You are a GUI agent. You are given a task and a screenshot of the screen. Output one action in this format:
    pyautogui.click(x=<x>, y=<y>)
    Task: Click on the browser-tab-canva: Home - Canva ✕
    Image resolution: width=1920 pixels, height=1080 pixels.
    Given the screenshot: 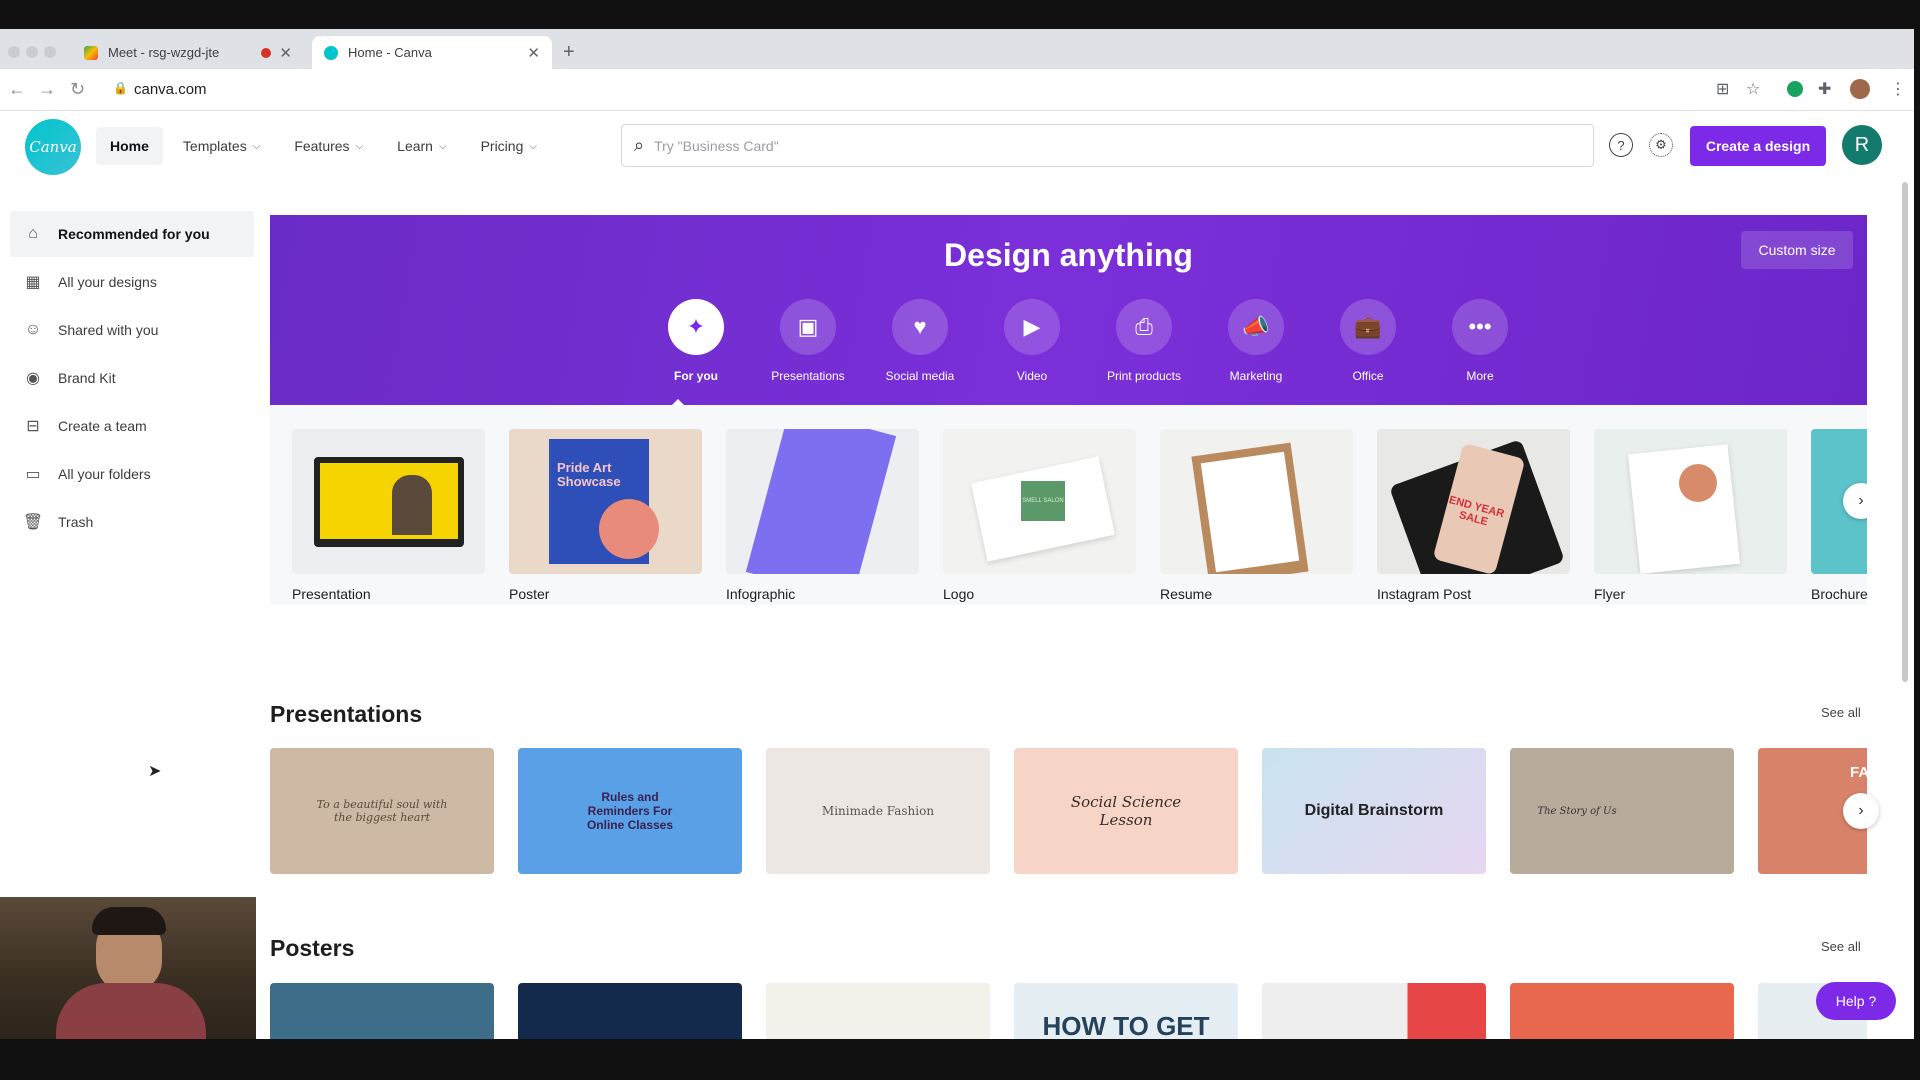 What is the action you would take?
    pyautogui.click(x=432, y=52)
    